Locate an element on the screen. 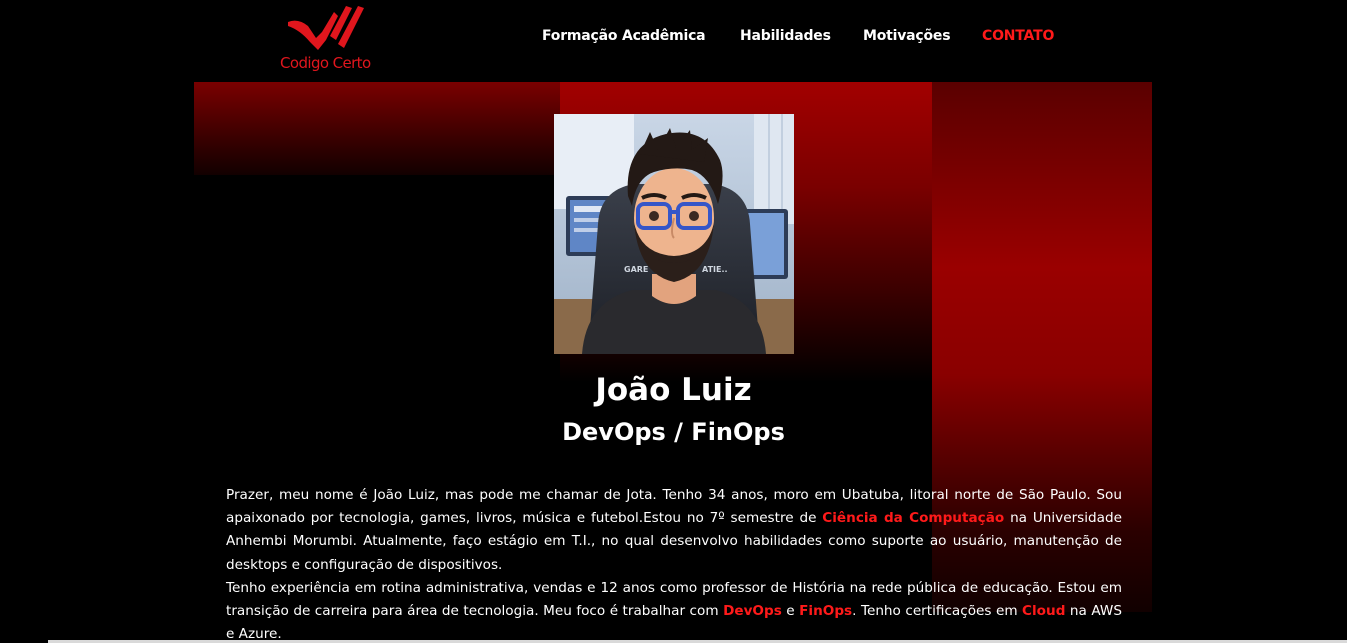  highlight-devops: DevOps is located at coordinates (752, 611).